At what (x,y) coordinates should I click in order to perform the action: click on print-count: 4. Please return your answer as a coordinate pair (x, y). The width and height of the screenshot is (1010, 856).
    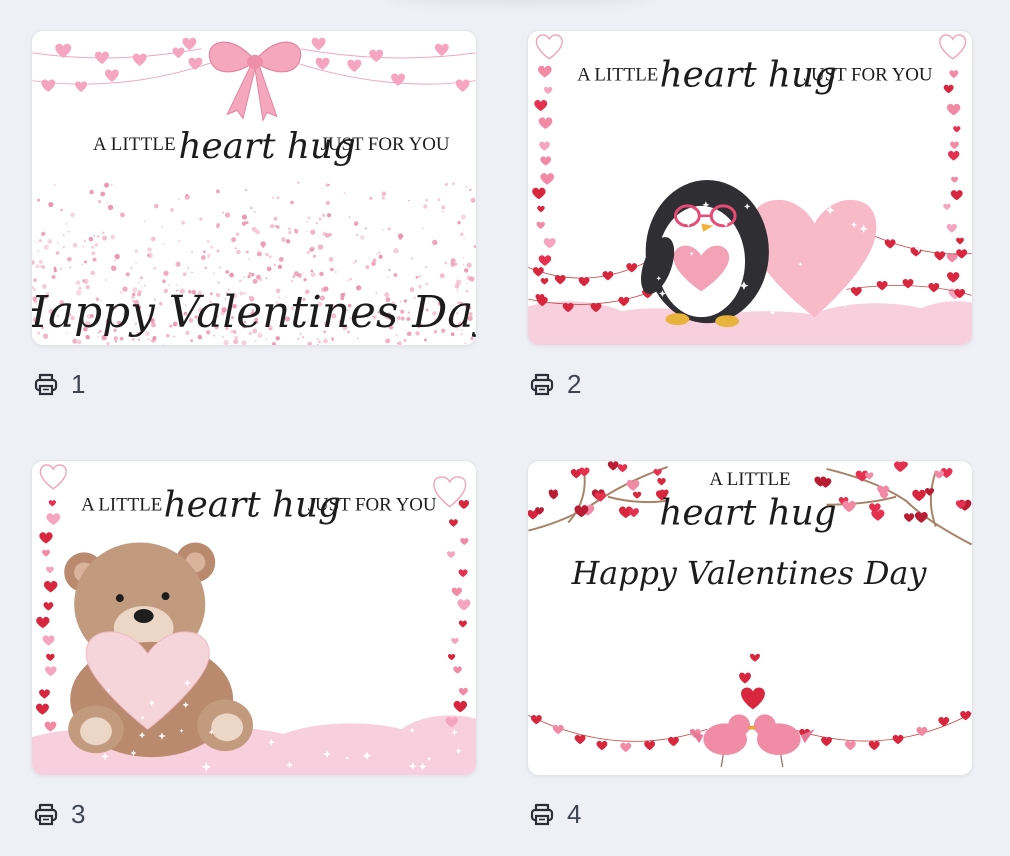
    Looking at the image, I should click on (574, 814).